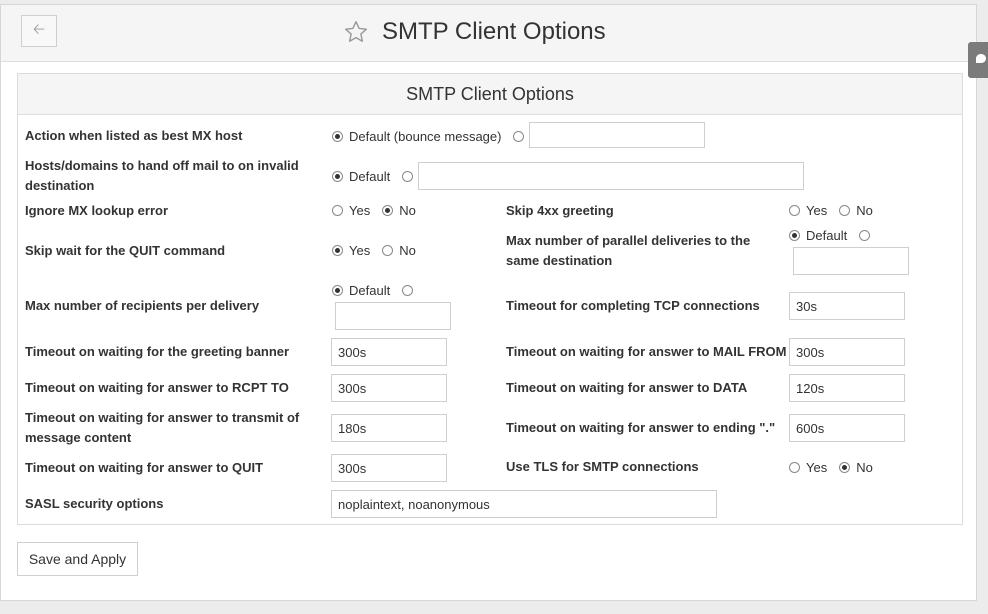 The height and width of the screenshot is (614, 988). I want to click on max-recipients-input, so click(393, 316).